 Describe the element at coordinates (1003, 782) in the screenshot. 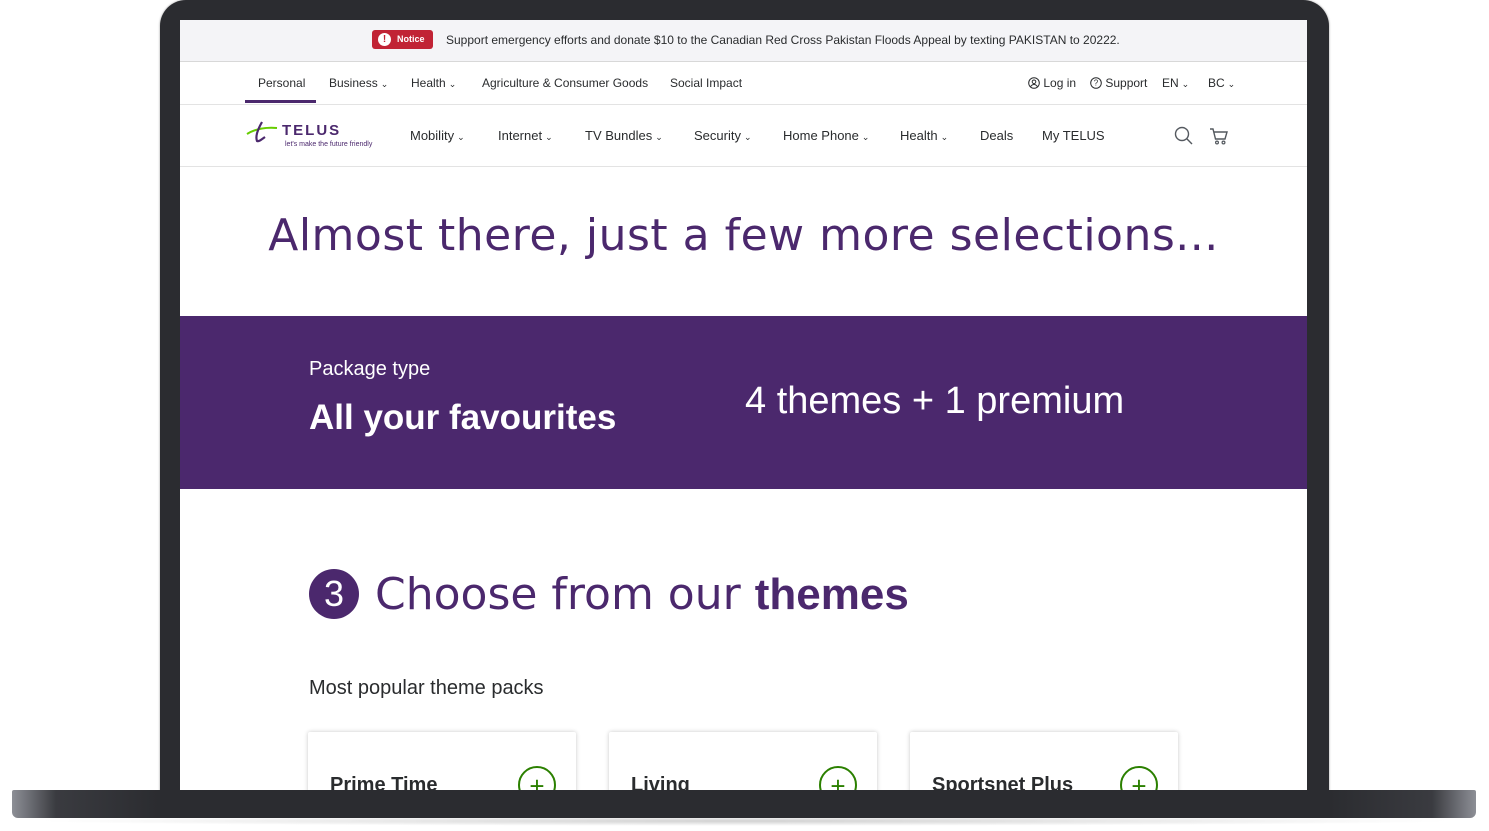

I see `theme-card-name: Sportsnet Plus` at that location.